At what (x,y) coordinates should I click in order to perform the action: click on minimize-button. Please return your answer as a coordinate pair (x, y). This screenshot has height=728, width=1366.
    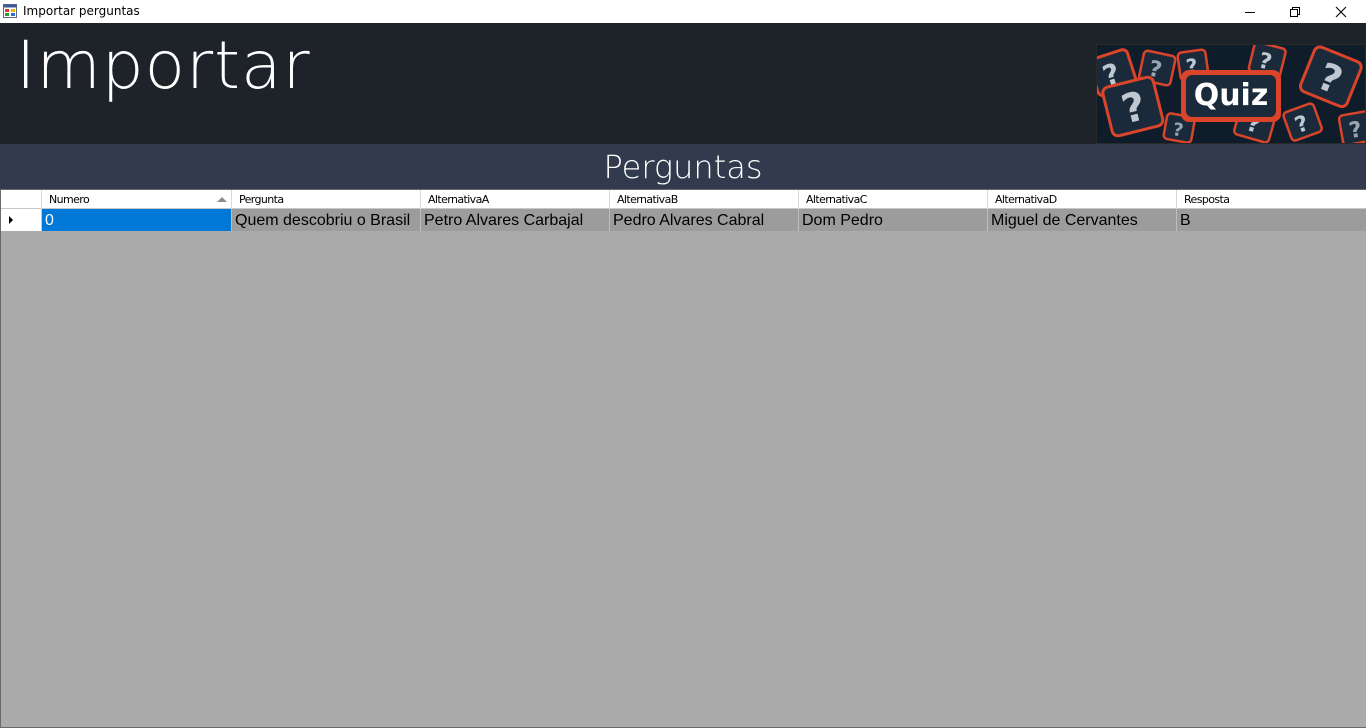
    Looking at the image, I should click on (1250, 11).